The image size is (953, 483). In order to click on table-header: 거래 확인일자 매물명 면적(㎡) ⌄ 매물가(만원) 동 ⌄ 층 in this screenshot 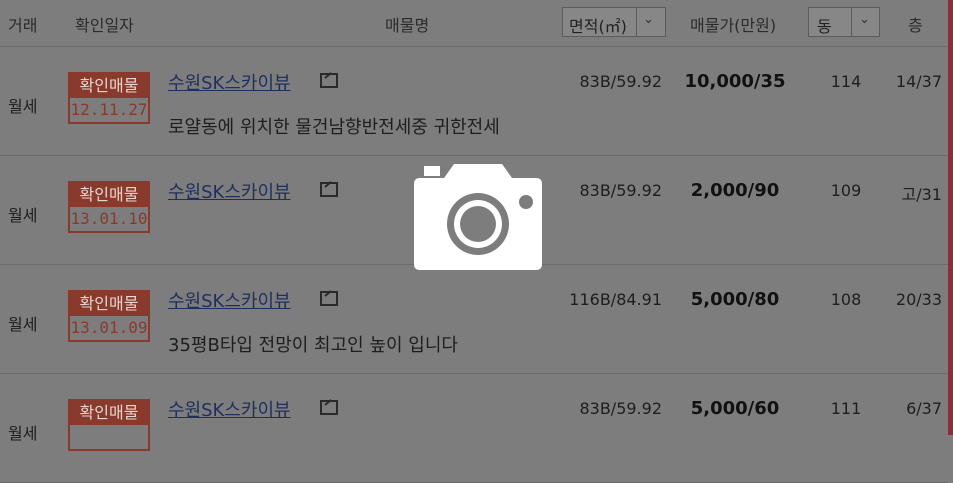, I will do `click(474, 23)`.